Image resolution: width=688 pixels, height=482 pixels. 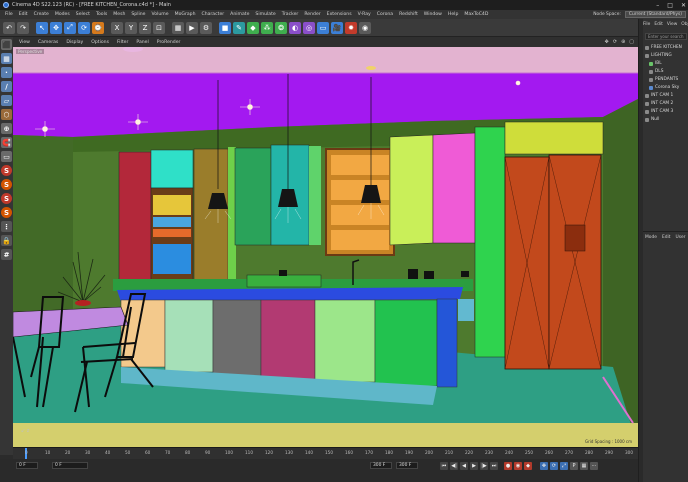 I want to click on s-tool-d: S, so click(x=6, y=212).